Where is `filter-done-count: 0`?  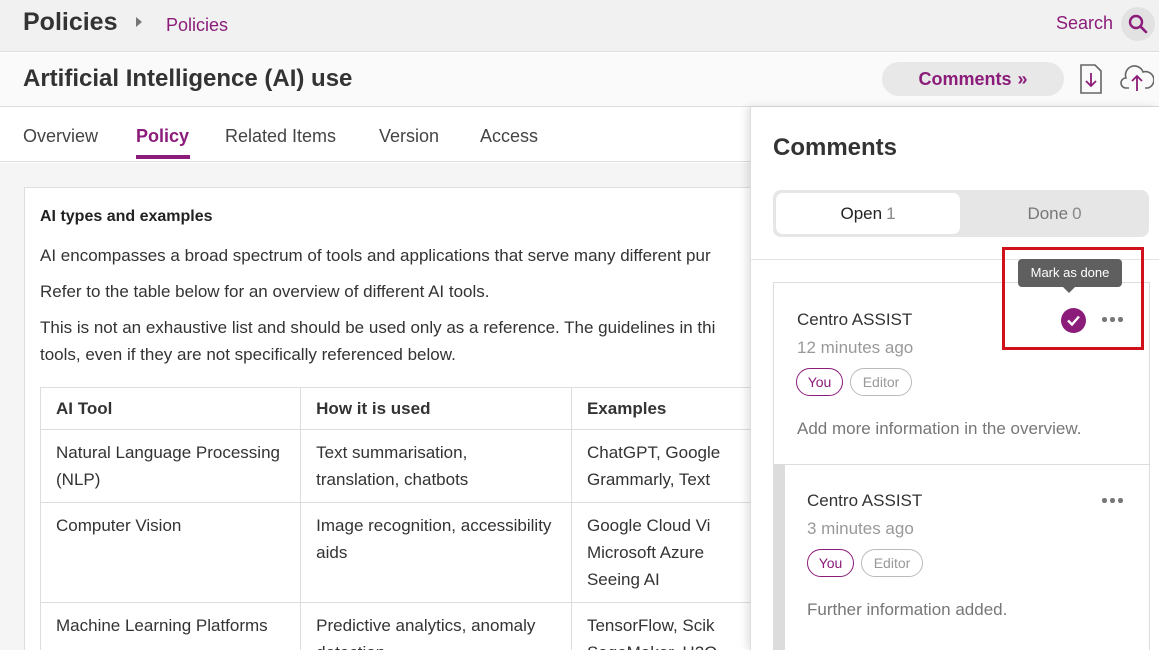
filter-done-count: 0 is located at coordinates (1077, 213).